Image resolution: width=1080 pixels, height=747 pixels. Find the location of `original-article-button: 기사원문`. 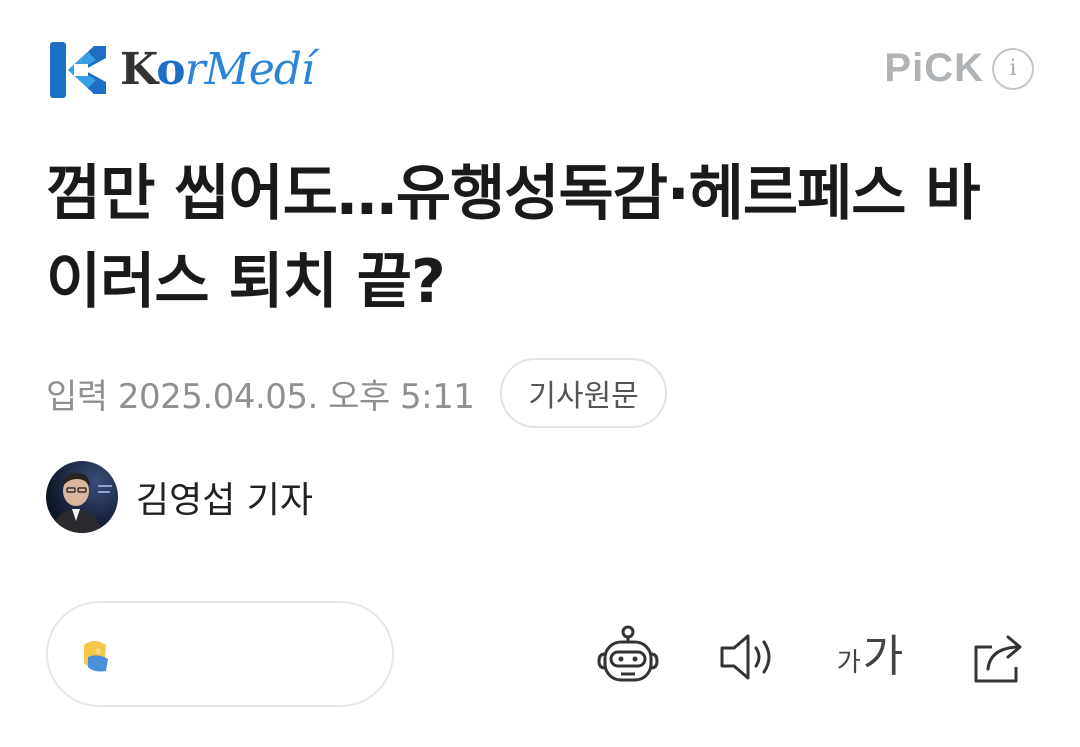

original-article-button: 기사원문 is located at coordinates (583, 393).